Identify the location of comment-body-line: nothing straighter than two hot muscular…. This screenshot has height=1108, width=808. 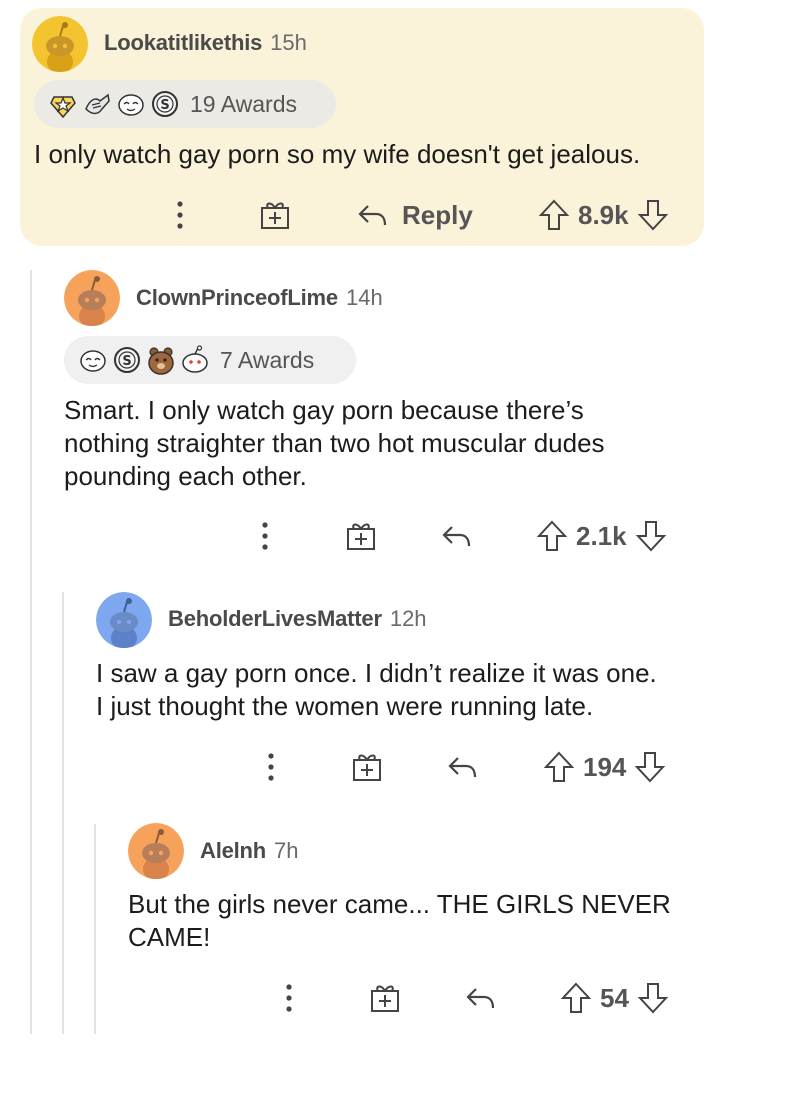
(334, 443).